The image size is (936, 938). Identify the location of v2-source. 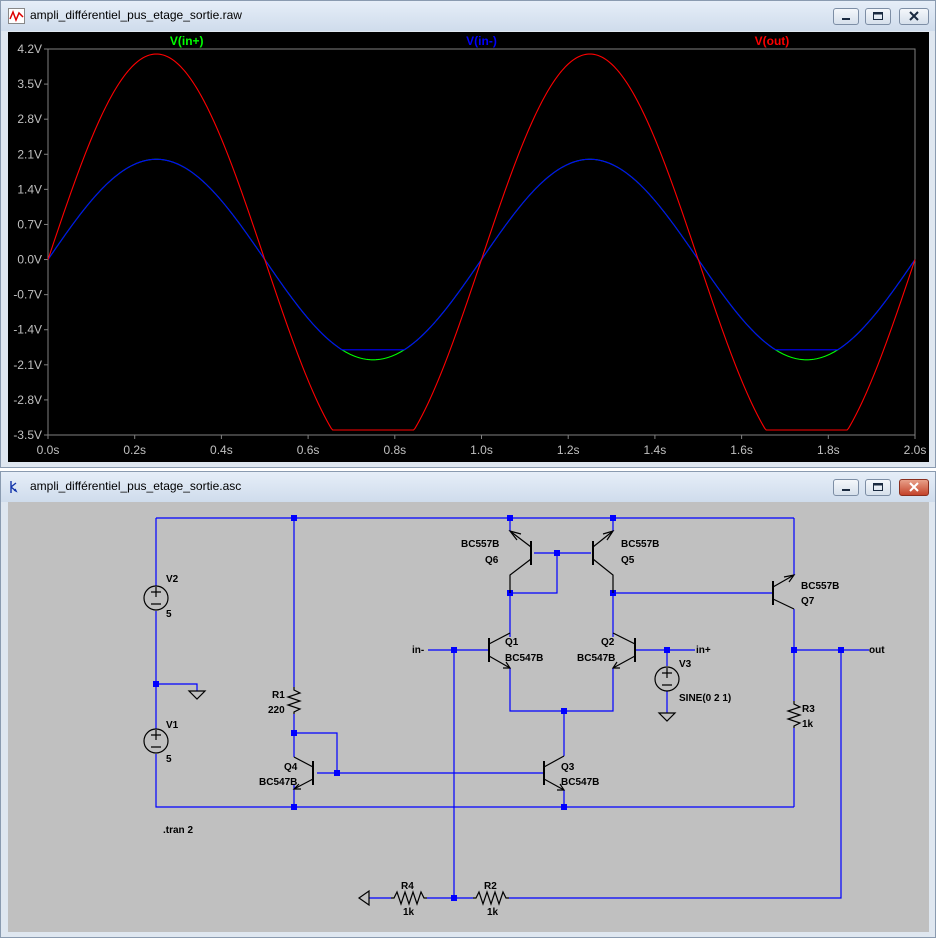
(156, 598).